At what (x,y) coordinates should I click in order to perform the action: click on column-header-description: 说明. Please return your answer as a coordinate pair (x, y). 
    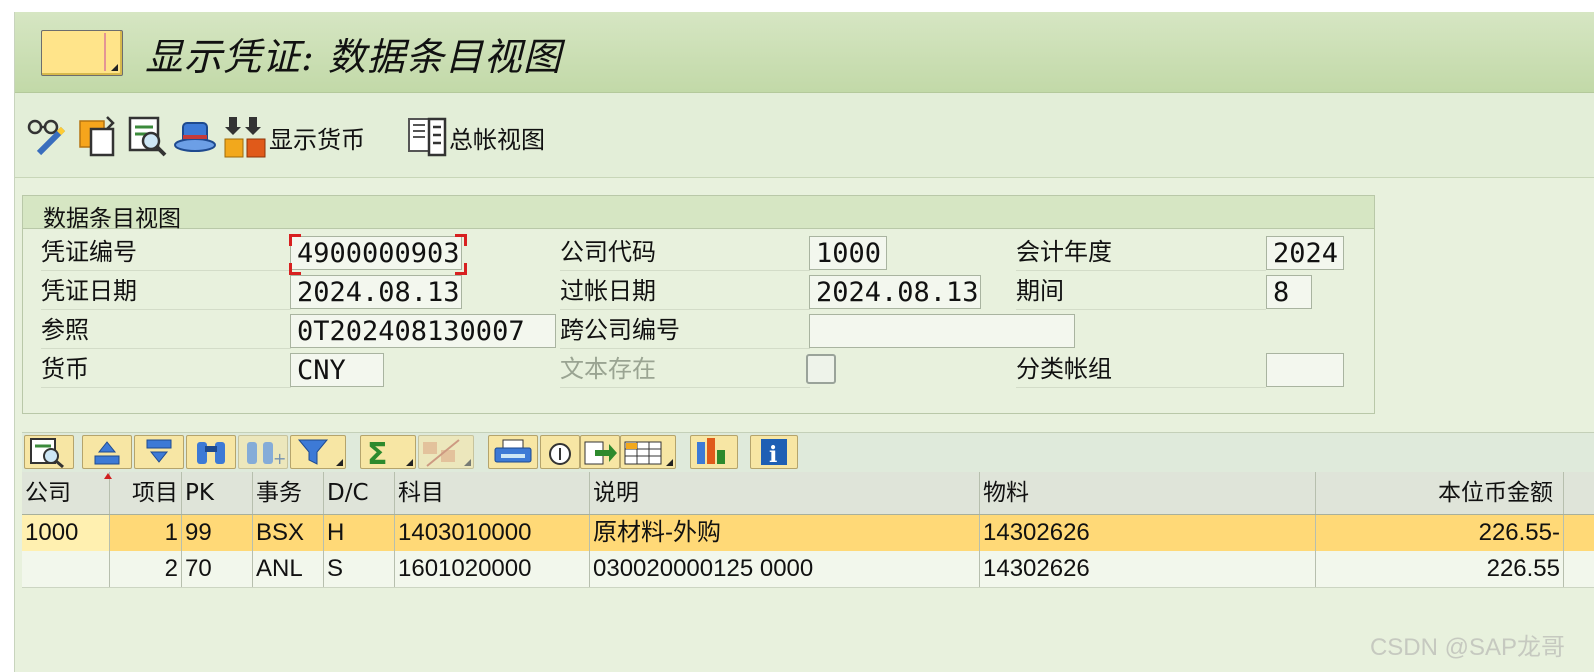
    Looking at the image, I should click on (785, 493).